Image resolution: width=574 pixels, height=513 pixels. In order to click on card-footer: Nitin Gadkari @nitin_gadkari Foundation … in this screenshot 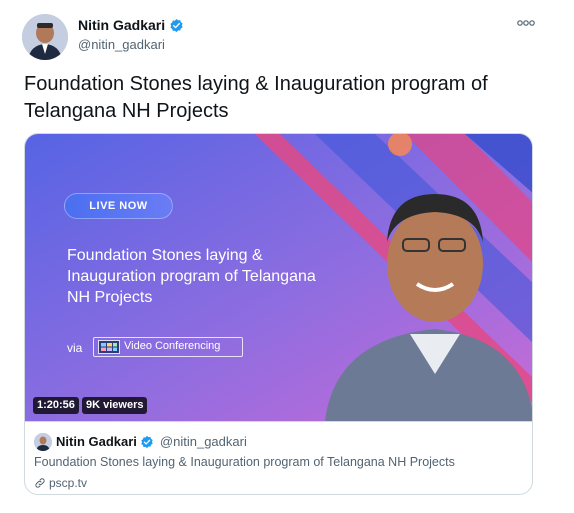, I will do `click(278, 457)`.